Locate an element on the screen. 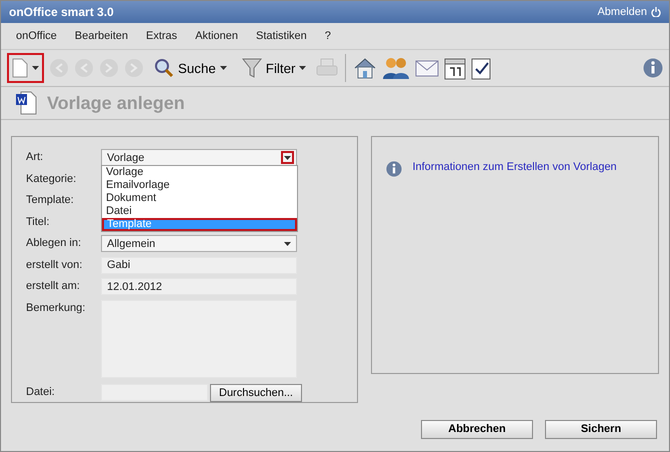  dropdown-option: Emailvorlage is located at coordinates (199, 185).